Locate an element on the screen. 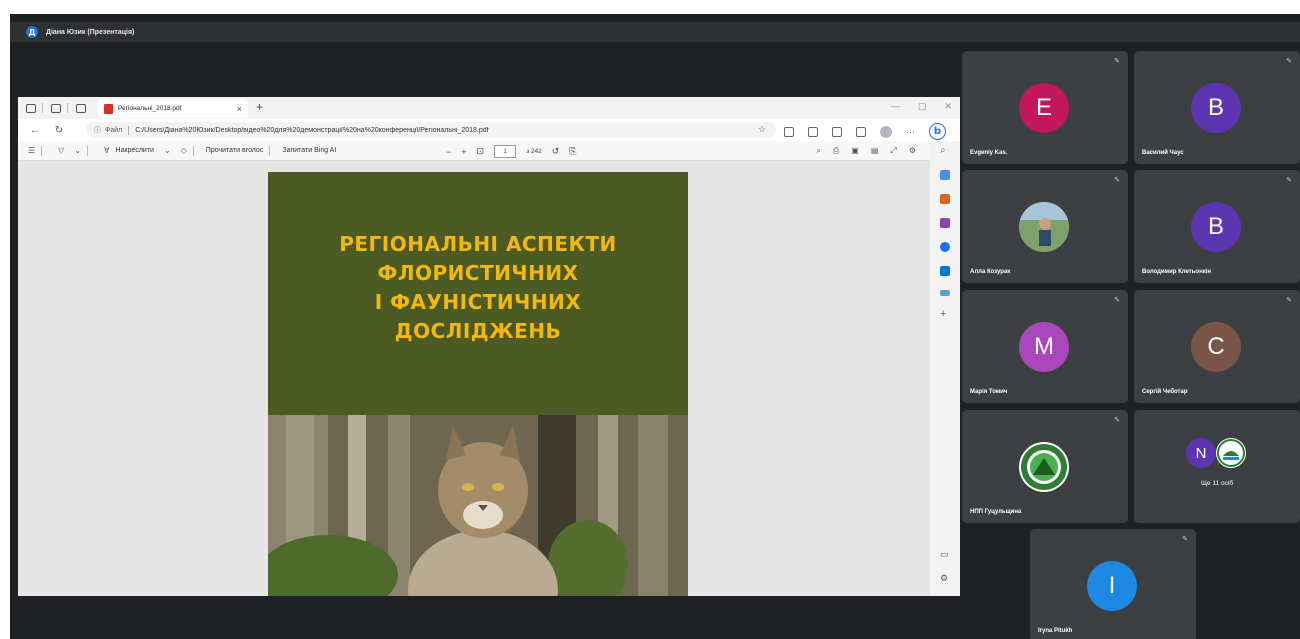  participant-name: Evgeniy Kas. is located at coordinates (989, 153).